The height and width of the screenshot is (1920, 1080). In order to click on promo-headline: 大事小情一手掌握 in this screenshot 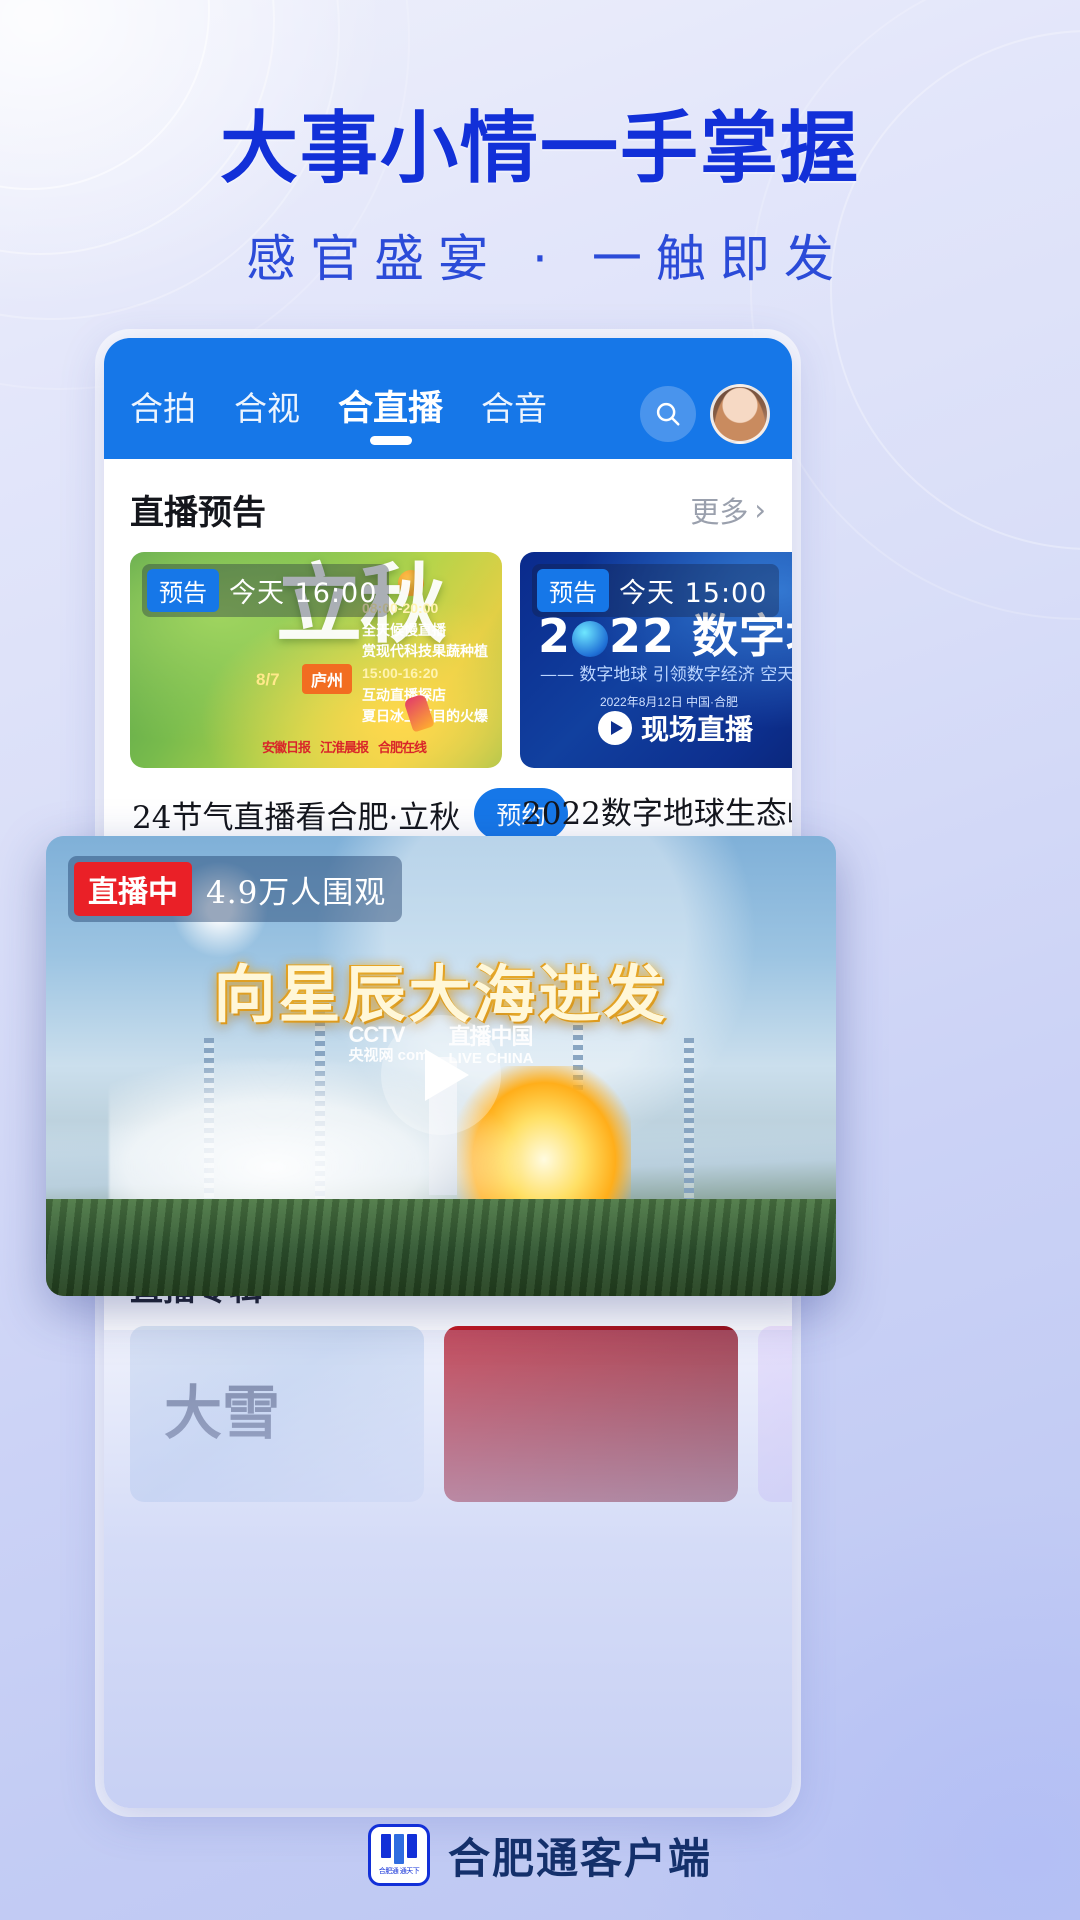, I will do `click(539, 149)`.